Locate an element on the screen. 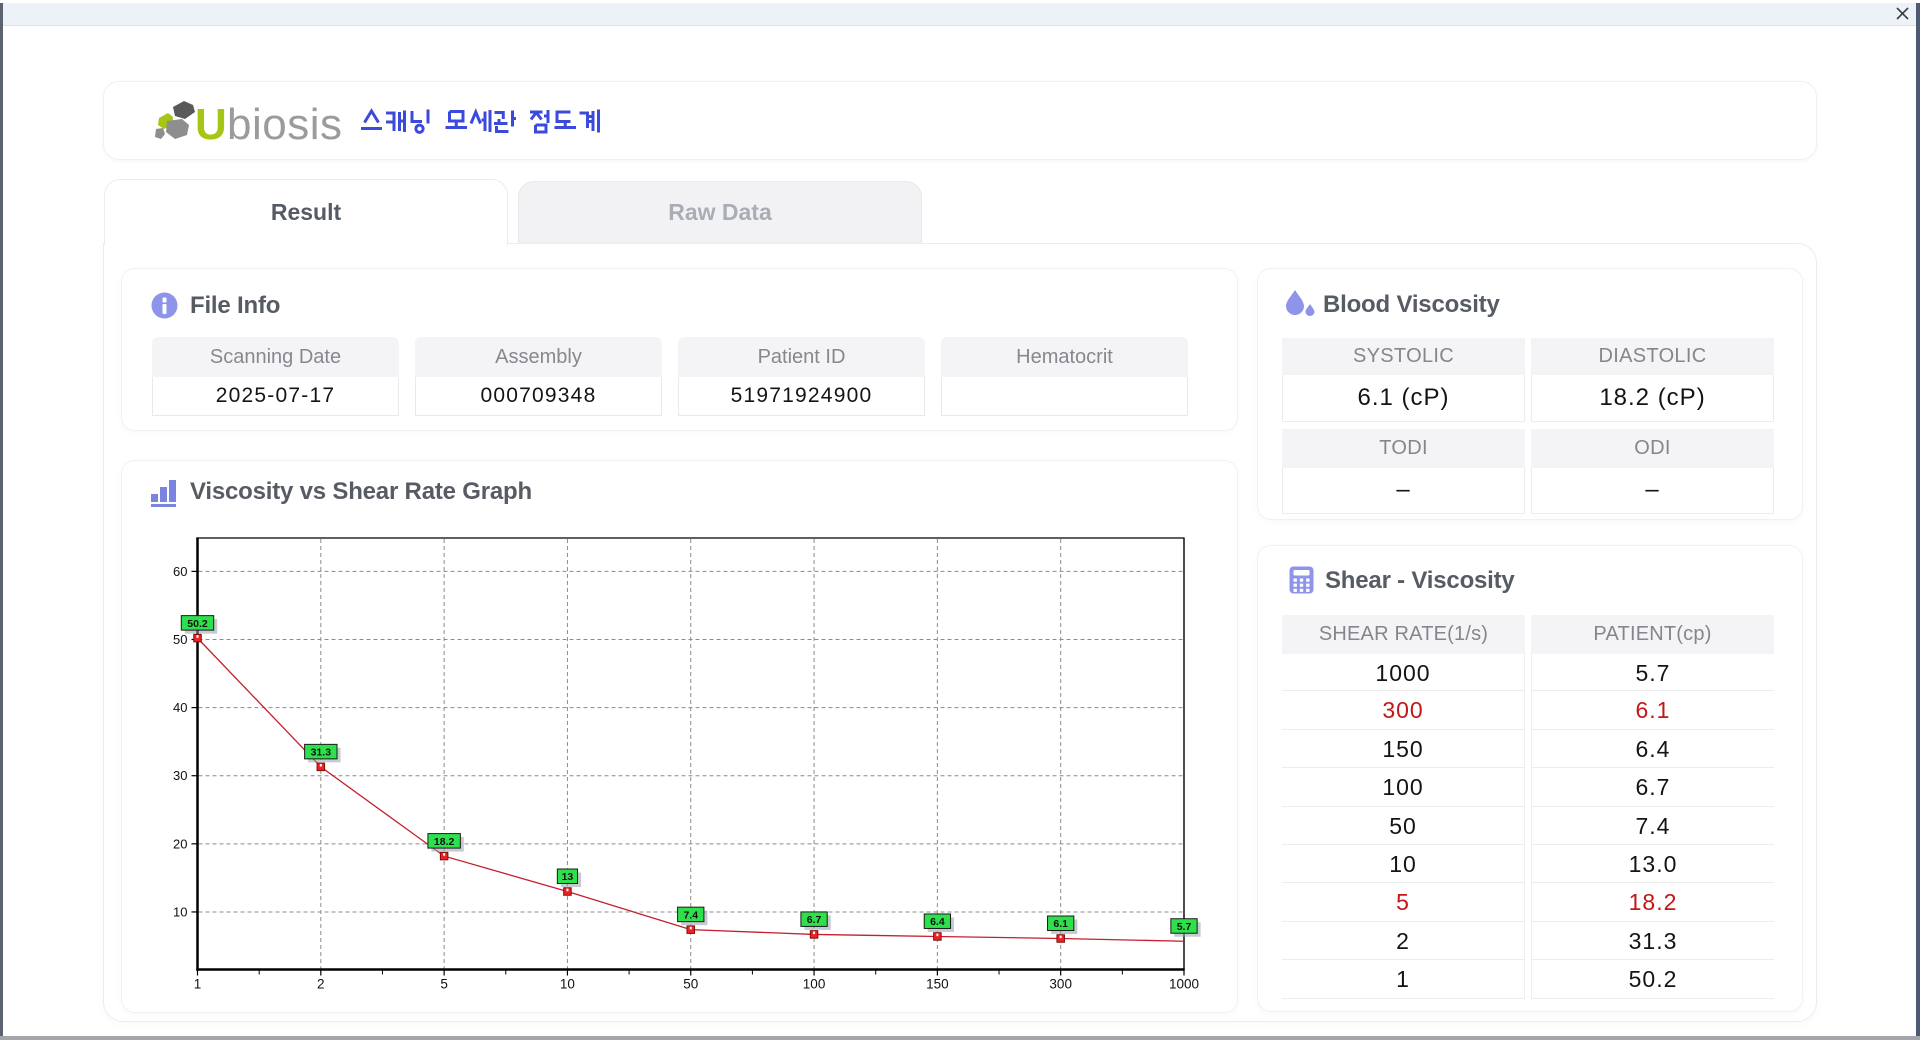  diastolic-value: 18.2 (cP) is located at coordinates (1652, 398).